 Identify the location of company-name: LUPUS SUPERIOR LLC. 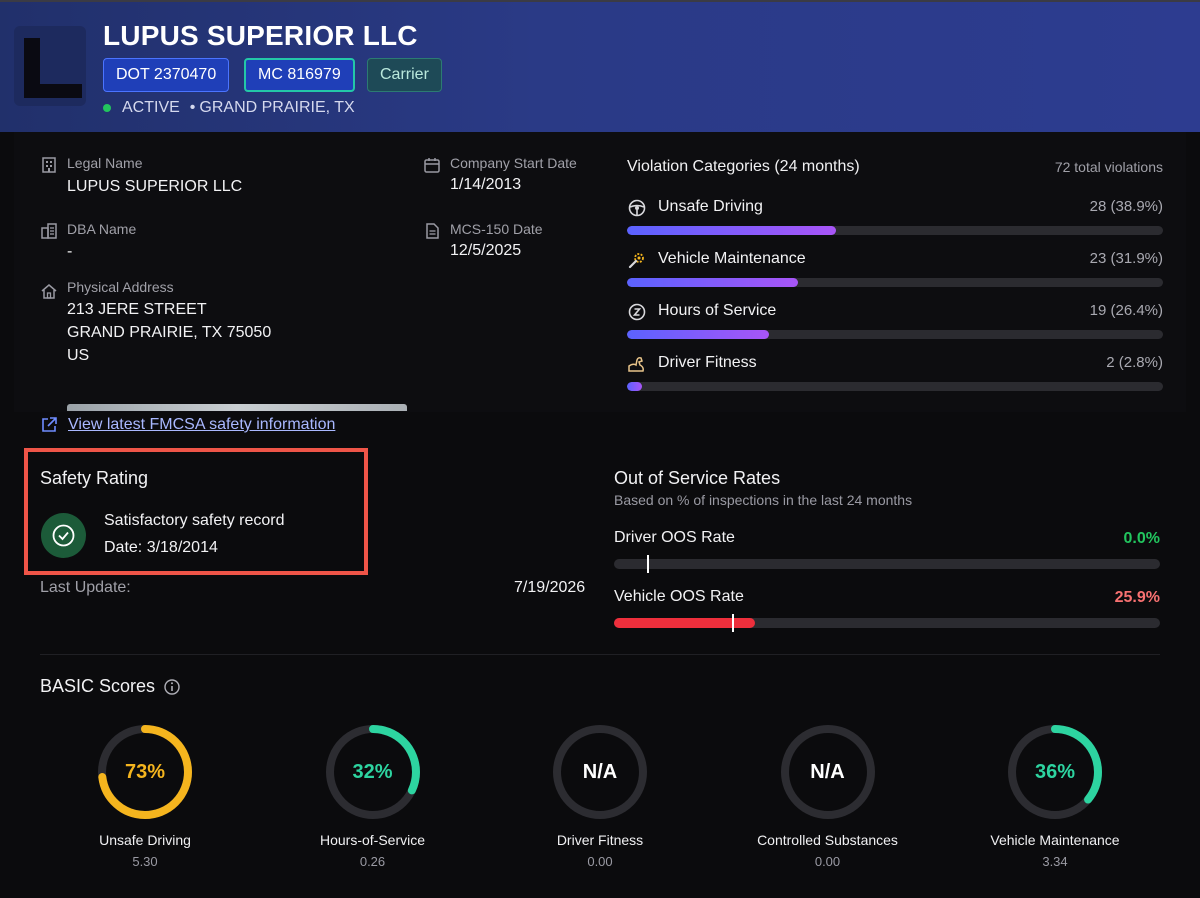
(260, 35).